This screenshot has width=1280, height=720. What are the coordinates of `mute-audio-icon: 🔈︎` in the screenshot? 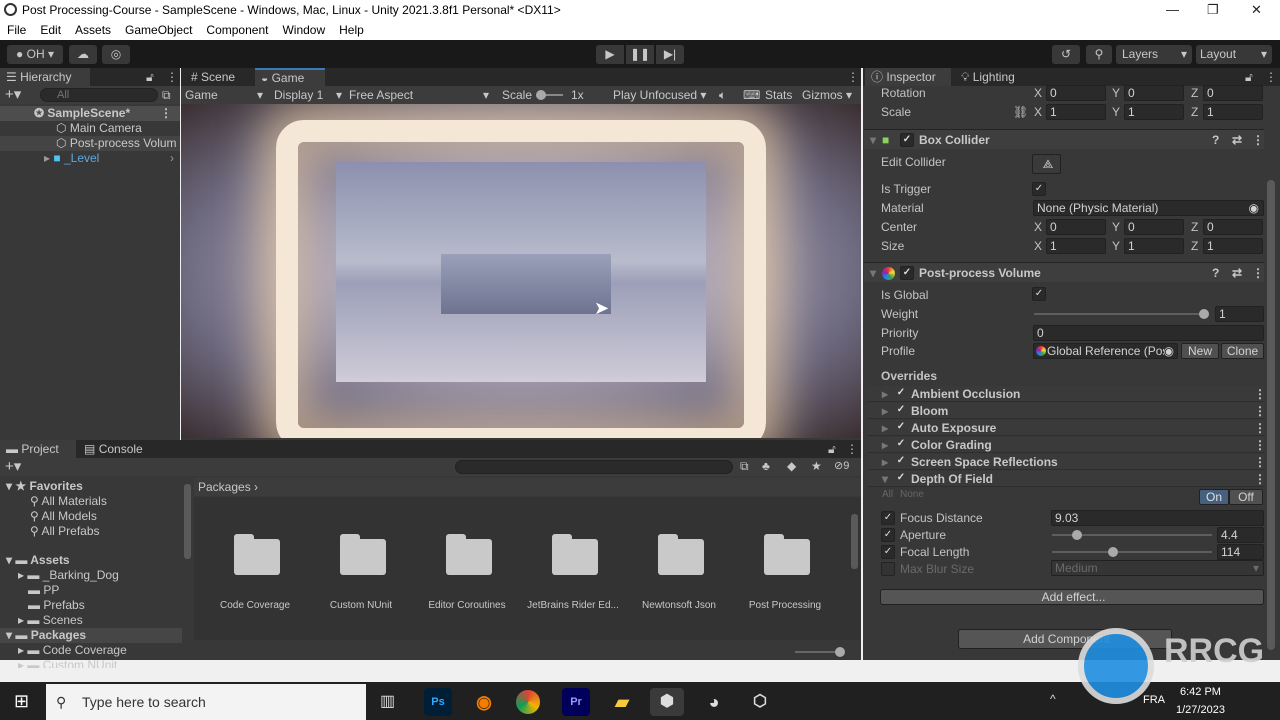 It's located at (722, 95).